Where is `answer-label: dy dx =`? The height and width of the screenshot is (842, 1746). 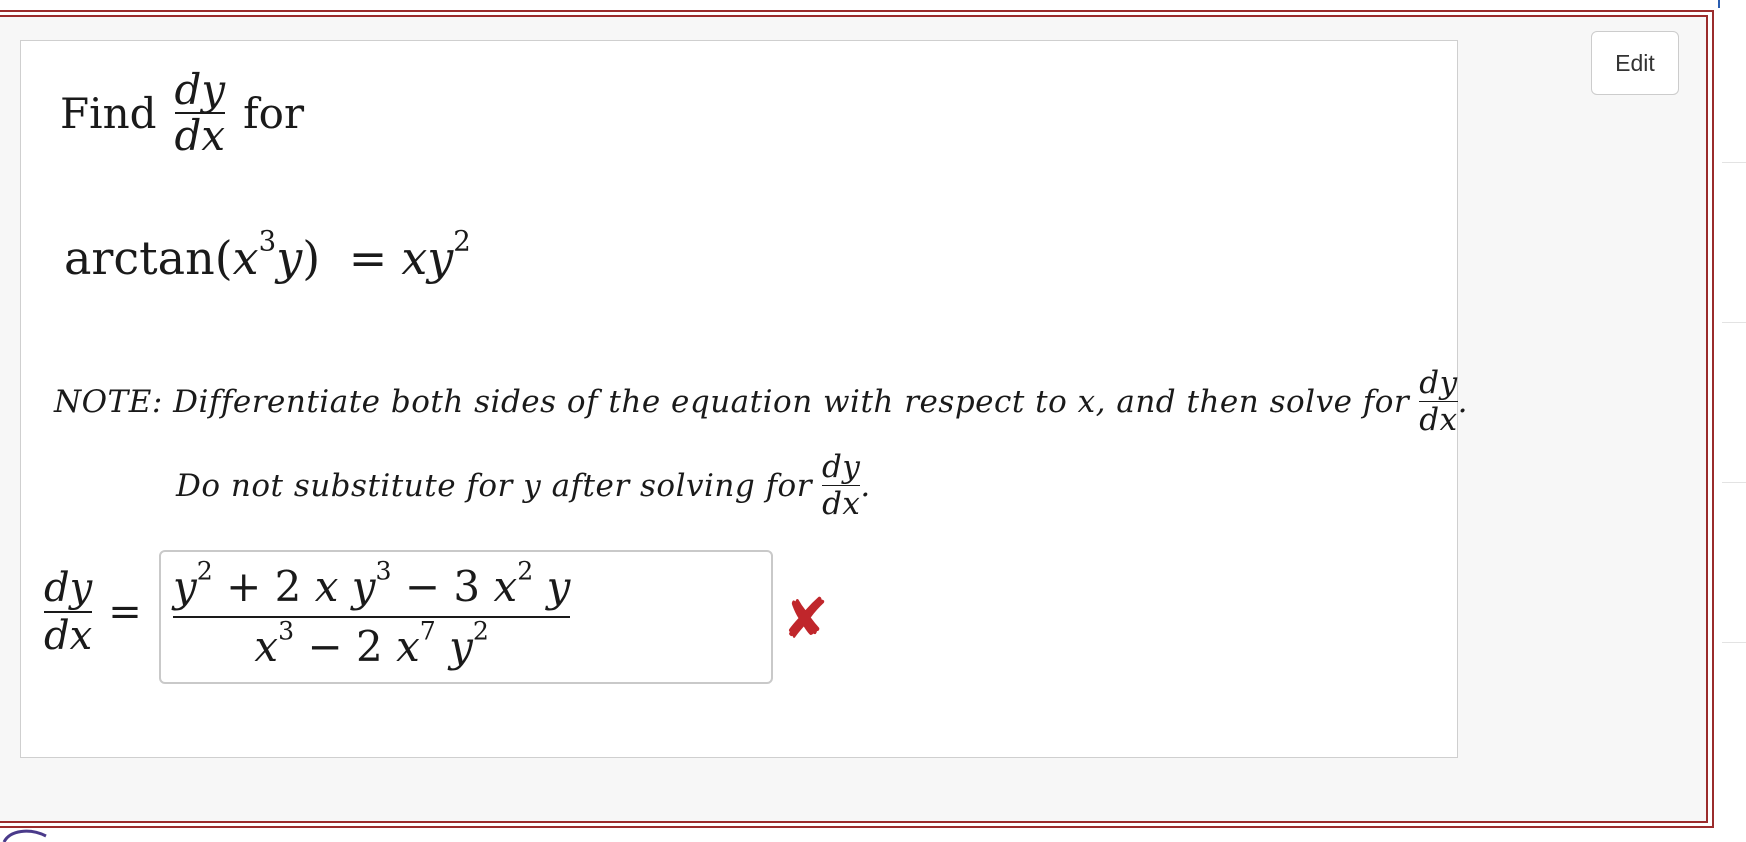 answer-label: dy dx = is located at coordinates (93, 612).